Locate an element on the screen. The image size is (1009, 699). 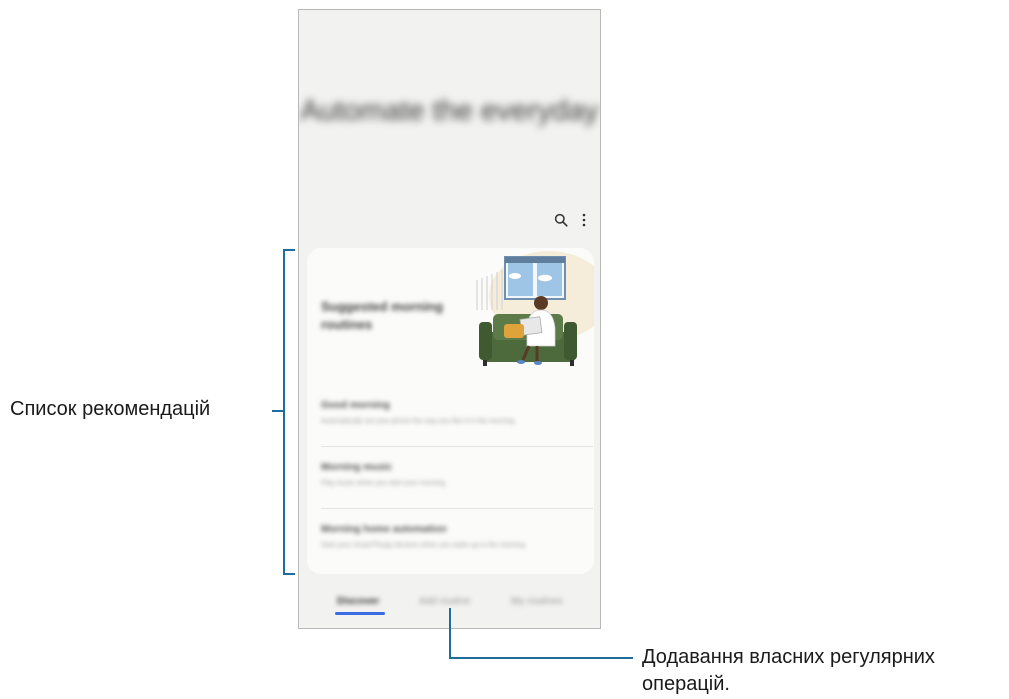
tab-add-routine: Add routine is located at coordinates (444, 601).